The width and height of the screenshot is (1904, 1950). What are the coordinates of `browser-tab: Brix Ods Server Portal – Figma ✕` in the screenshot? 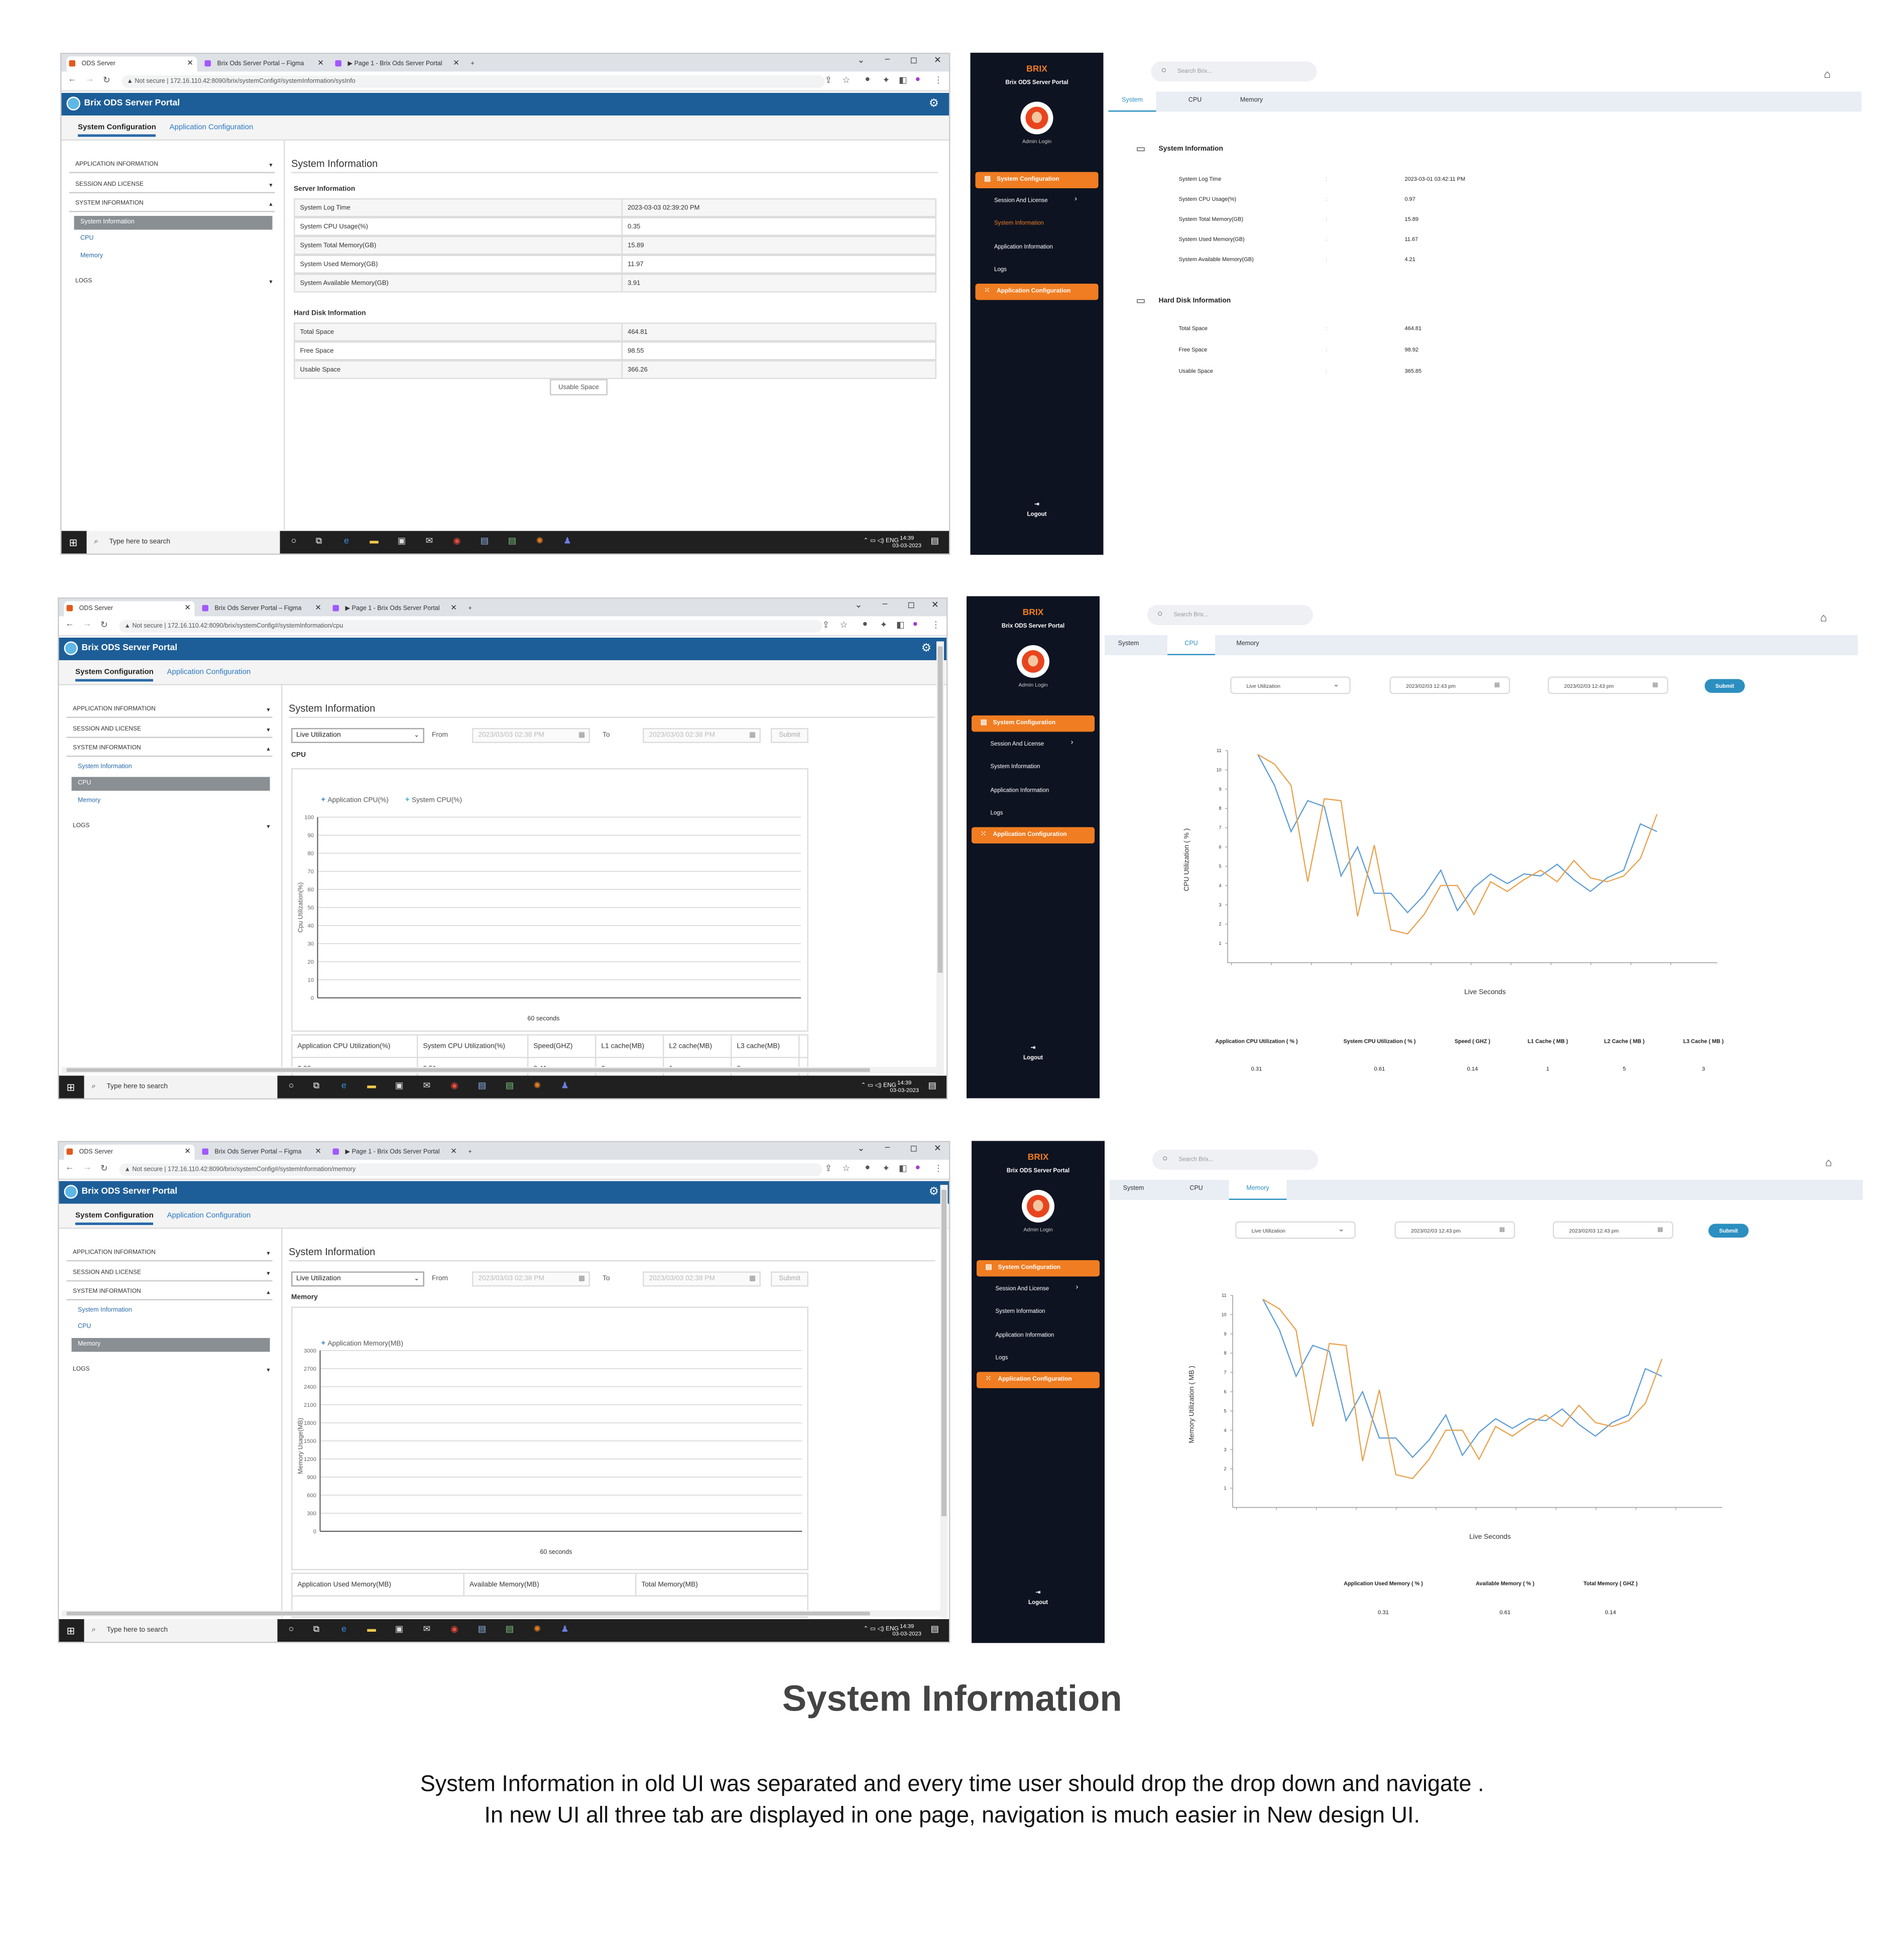 It's located at (262, 609).